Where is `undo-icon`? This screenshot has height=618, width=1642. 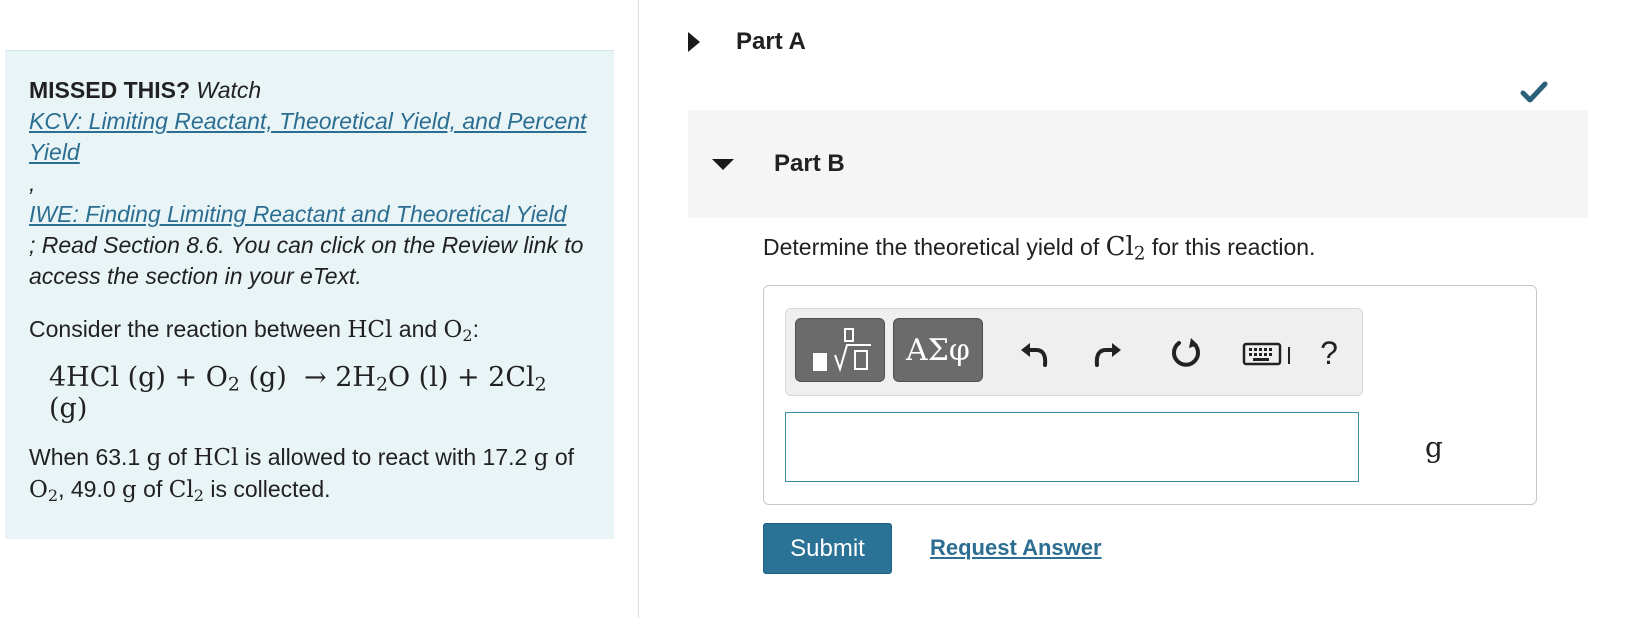
undo-icon is located at coordinates (1034, 355).